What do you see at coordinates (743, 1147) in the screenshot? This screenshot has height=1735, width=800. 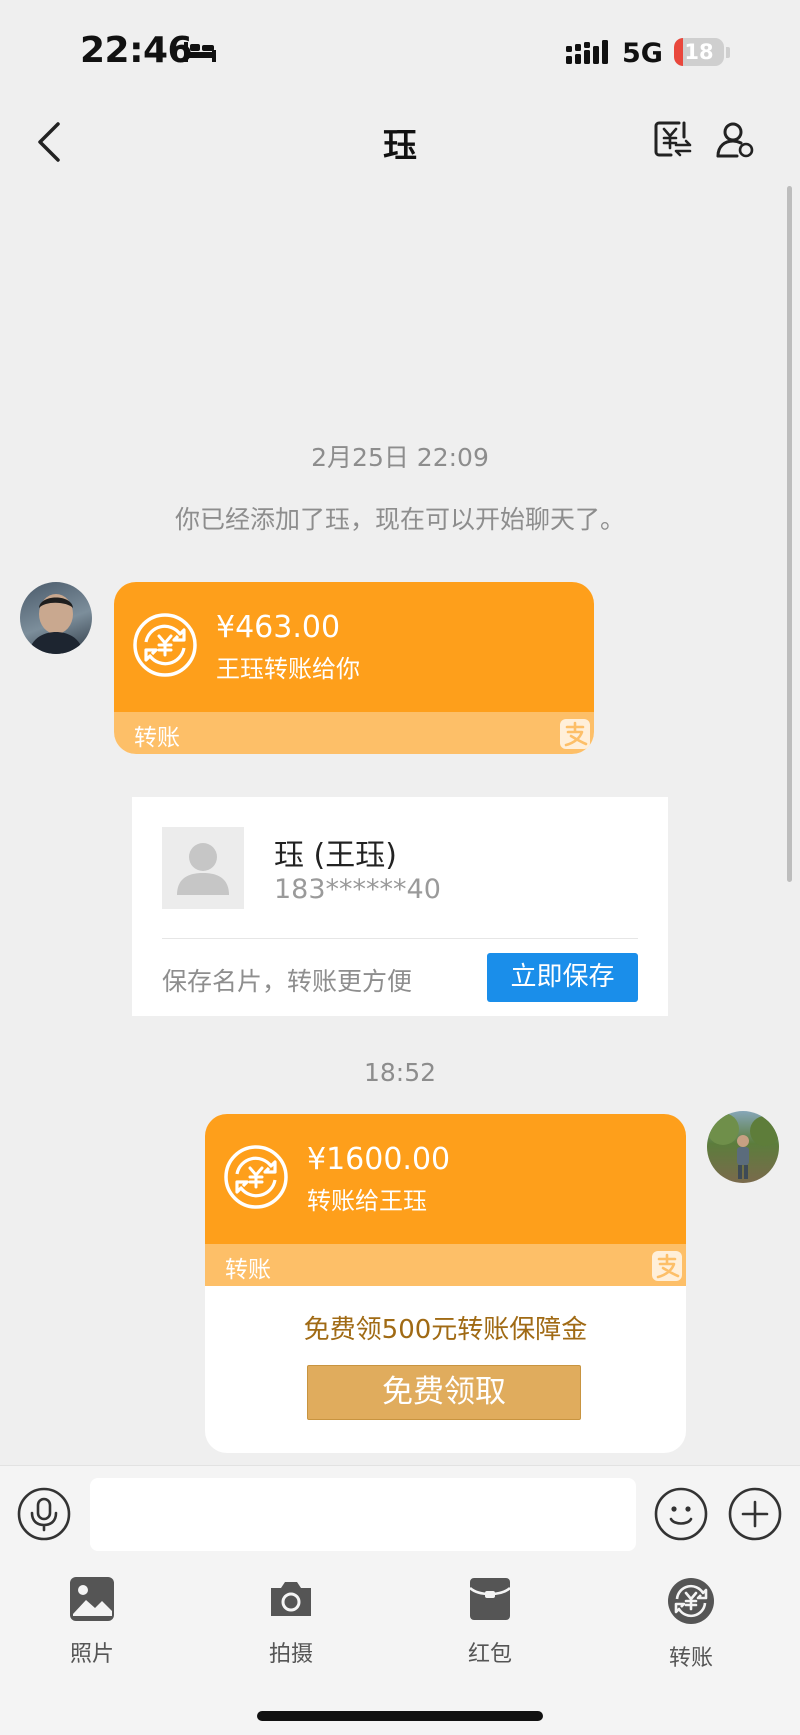 I see `my-avatar` at bounding box center [743, 1147].